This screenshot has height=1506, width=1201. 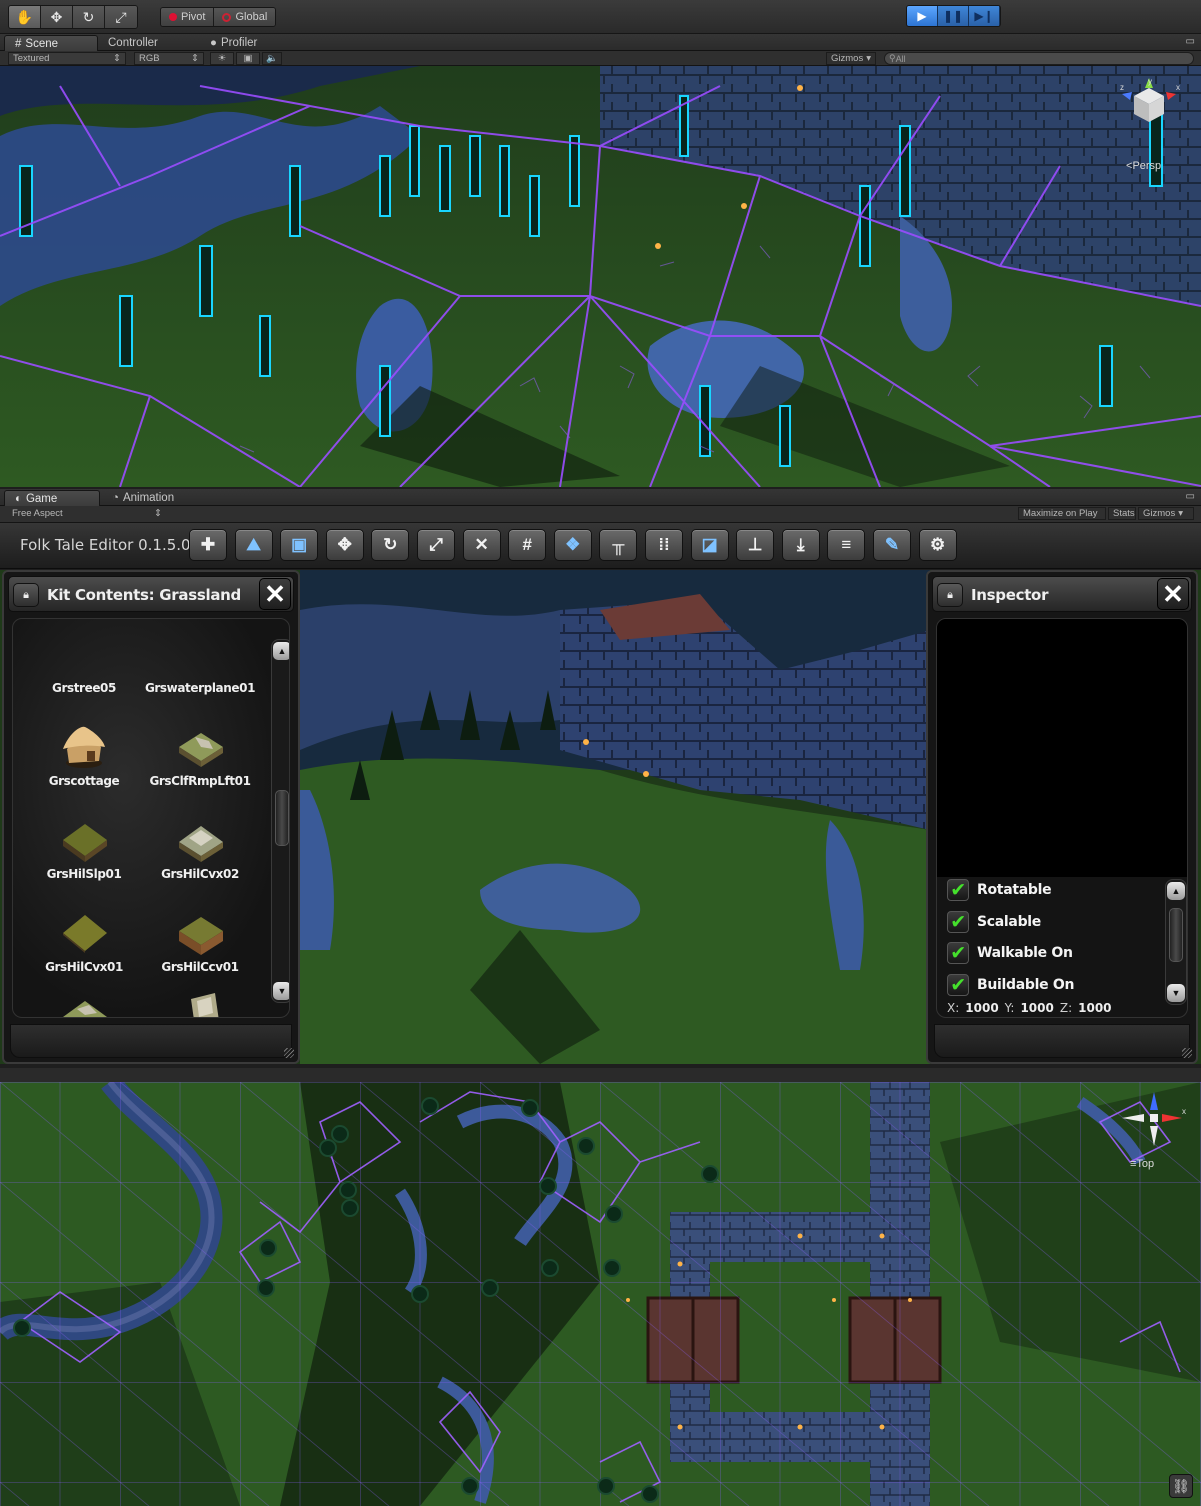 I want to click on new-button: ✚, so click(x=208, y=545).